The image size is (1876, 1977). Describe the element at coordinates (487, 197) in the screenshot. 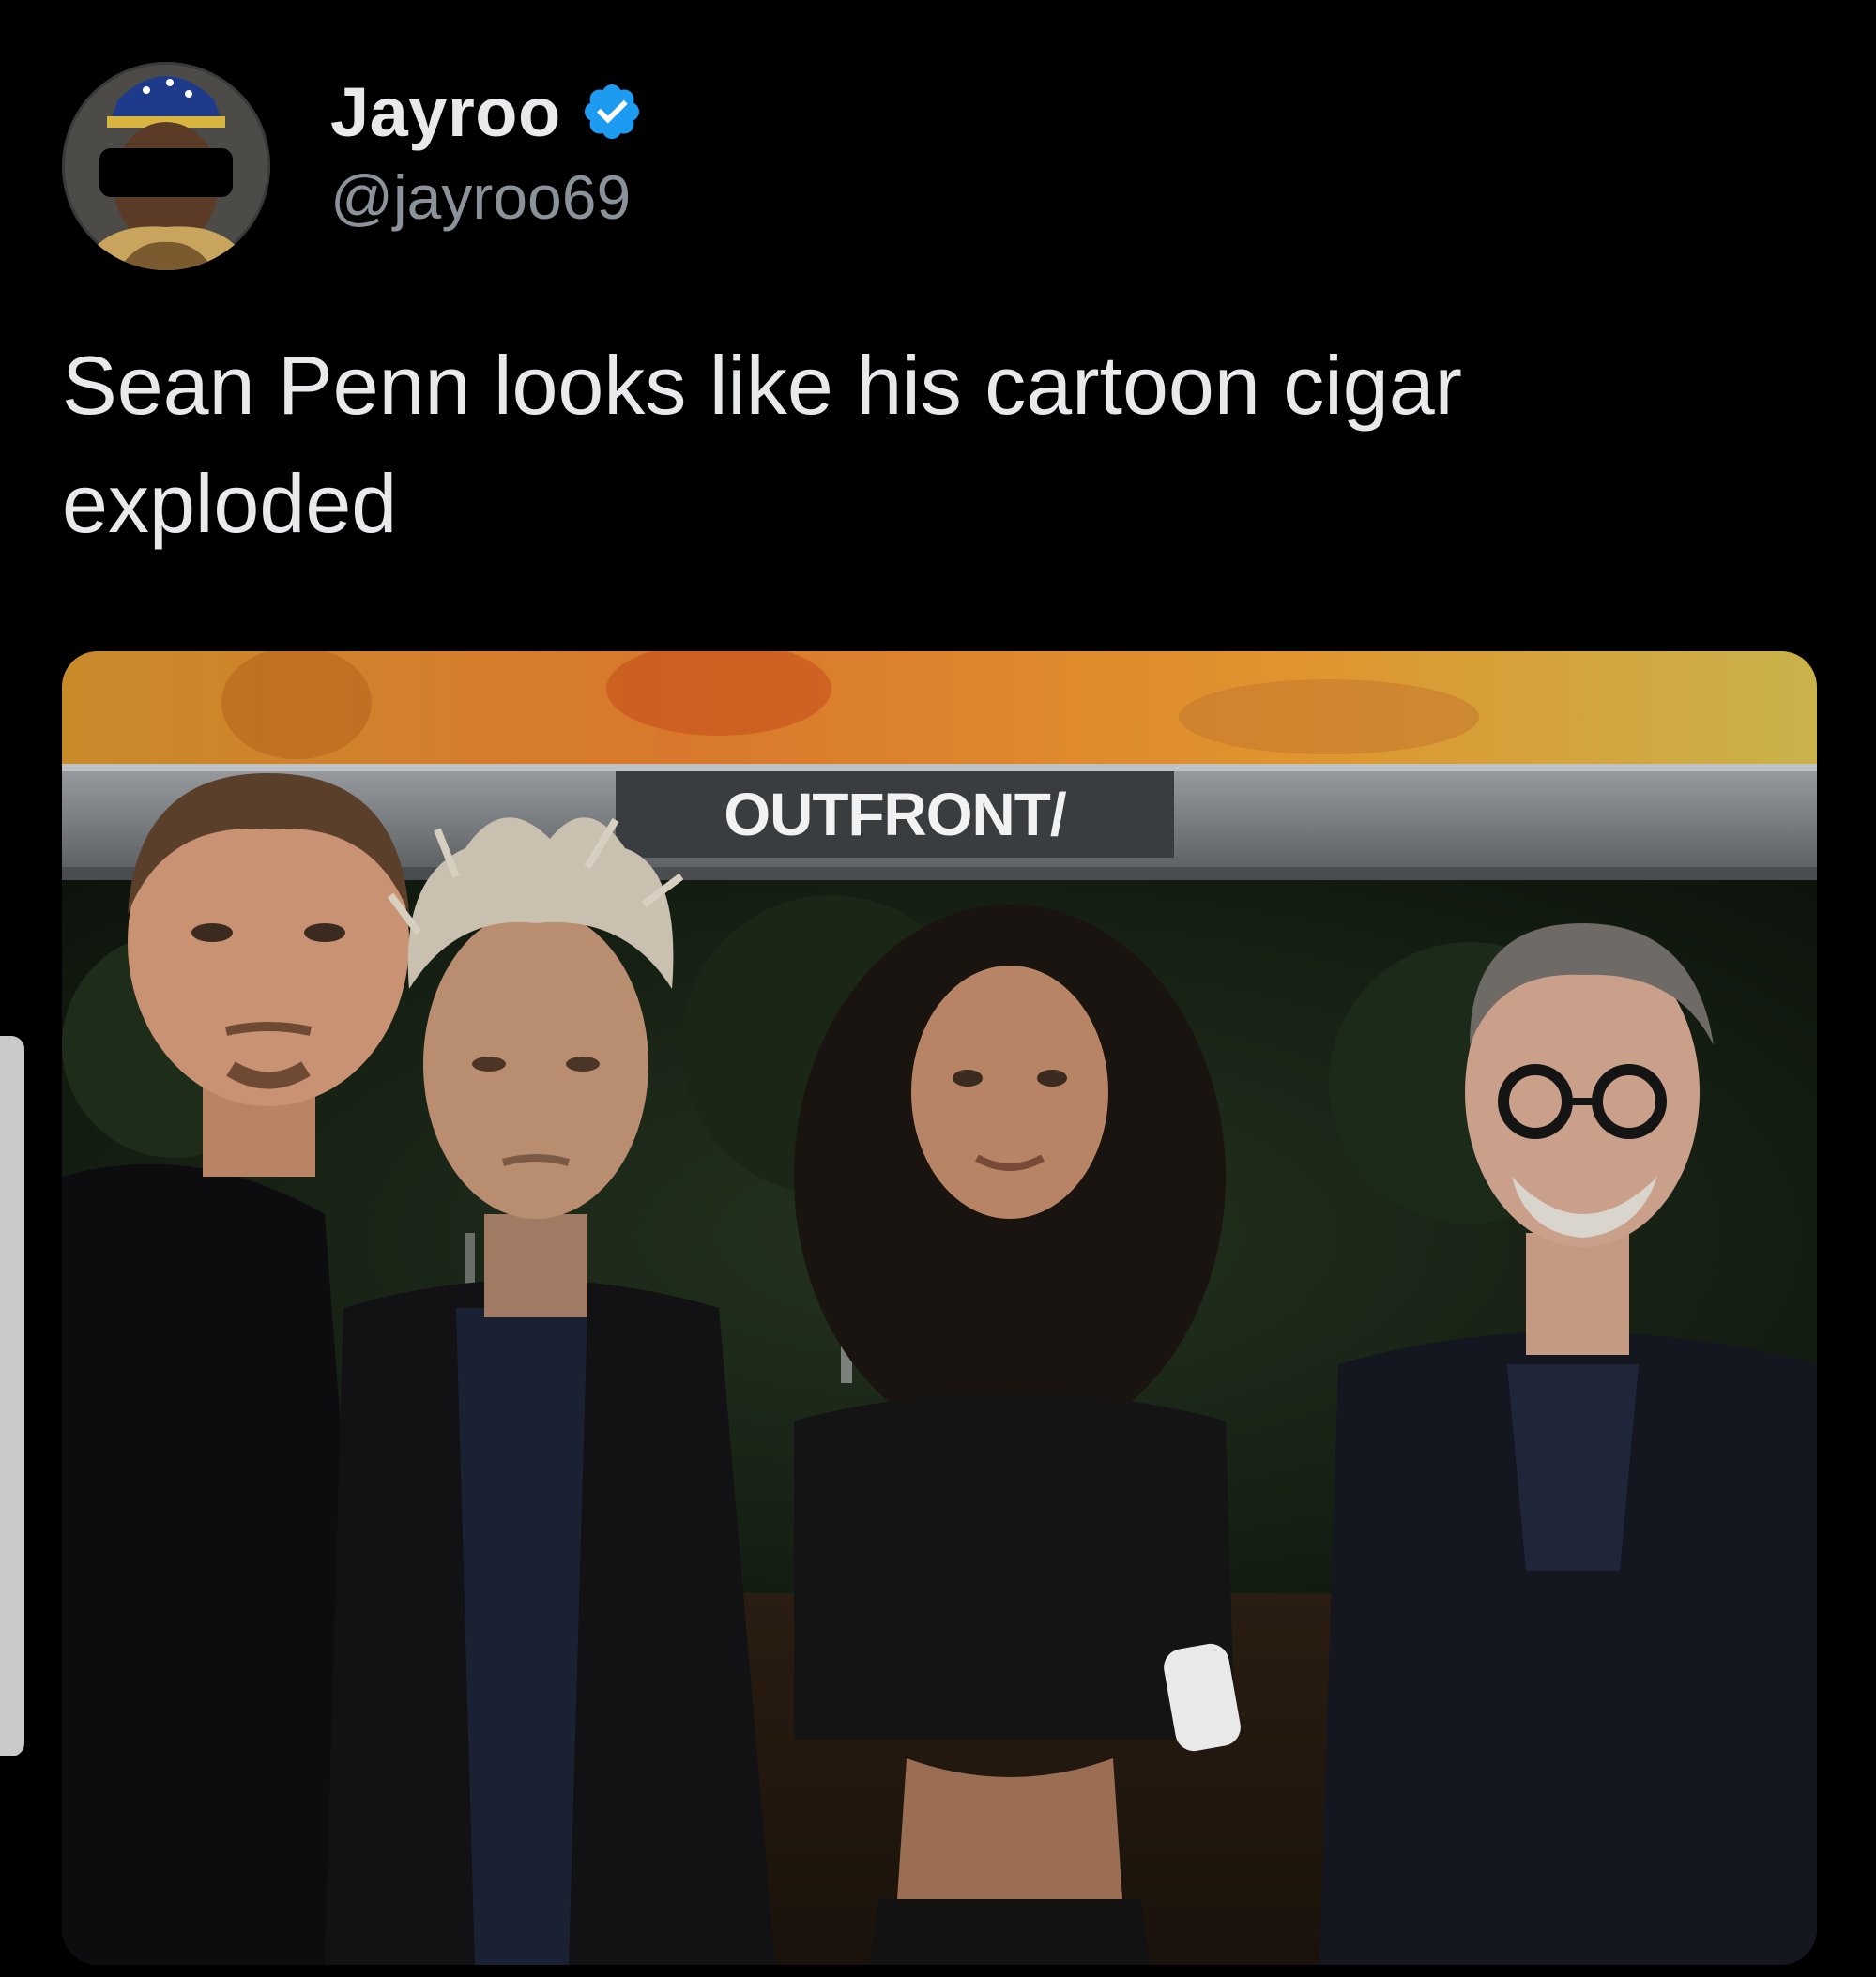

I see `author-handle: @jayroo69` at that location.